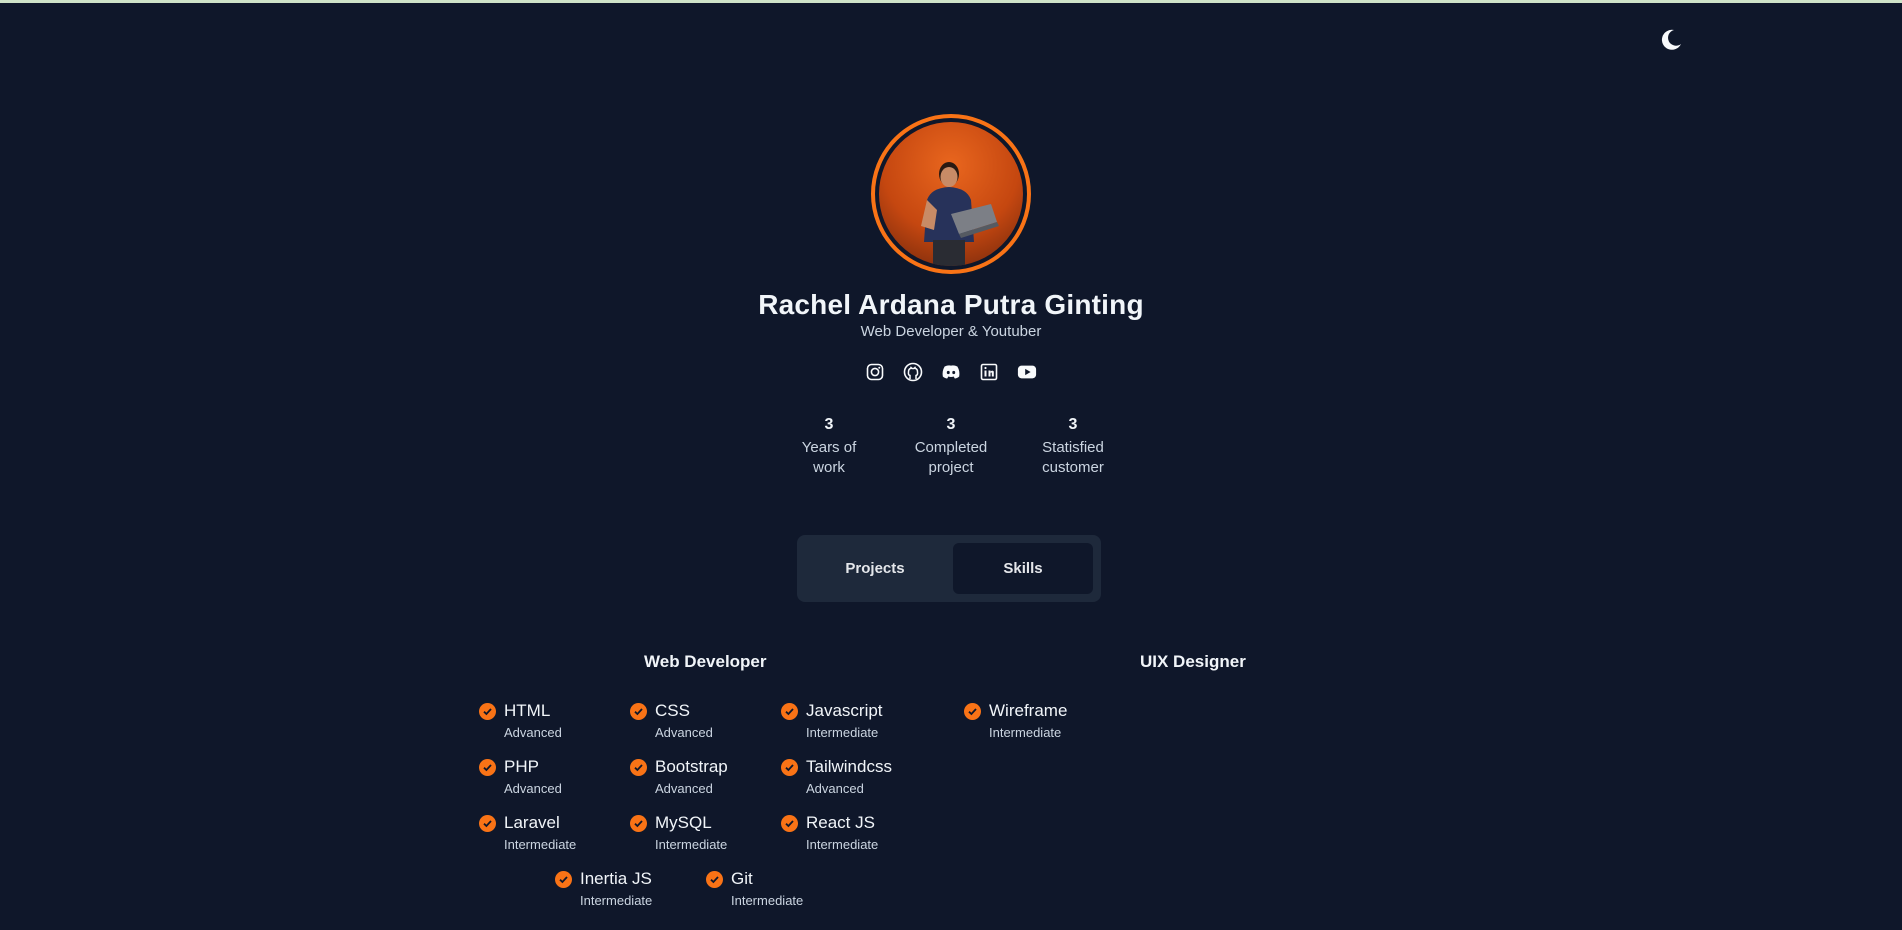 The height and width of the screenshot is (930, 1902). What do you see at coordinates (691, 766) in the screenshot?
I see `skill-name: Bootstrap` at bounding box center [691, 766].